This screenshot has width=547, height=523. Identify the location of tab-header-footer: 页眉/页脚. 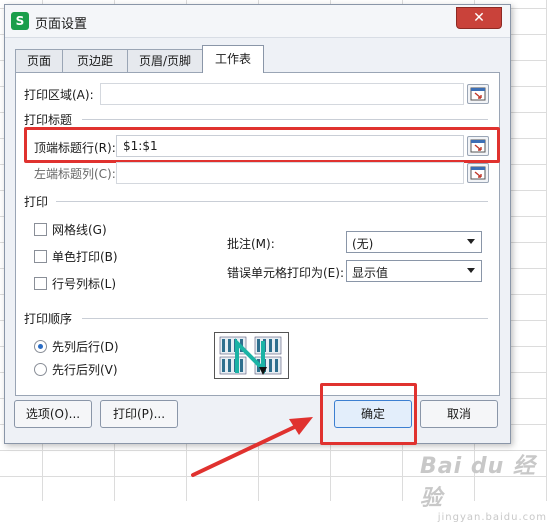
(165, 60).